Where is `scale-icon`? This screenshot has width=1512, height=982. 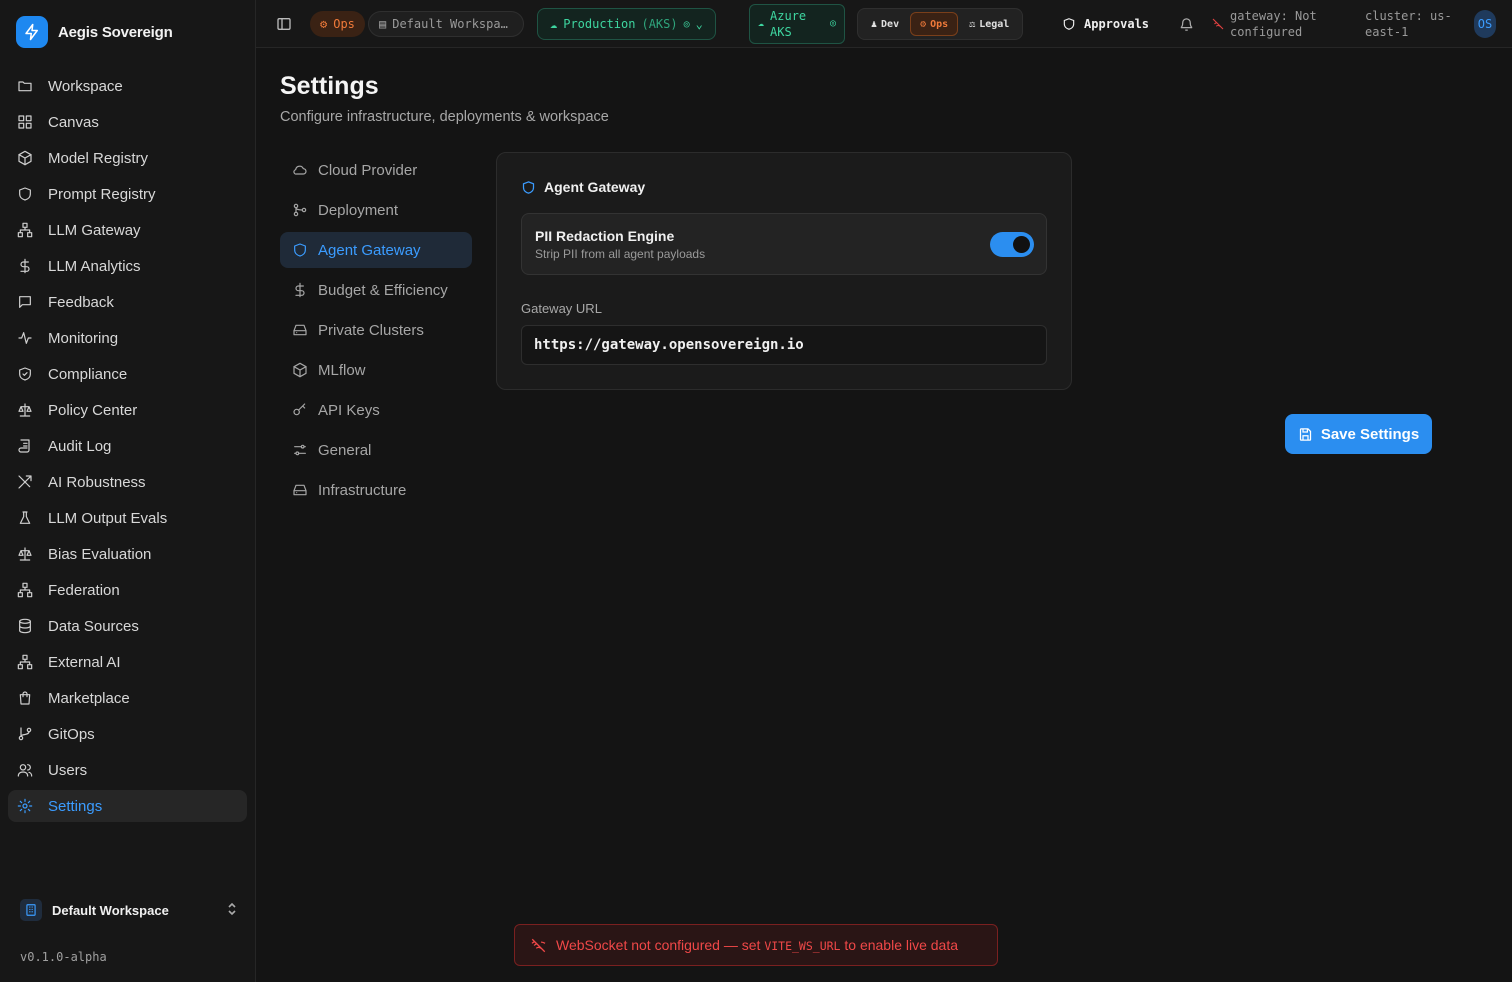
scale-icon is located at coordinates (25, 554).